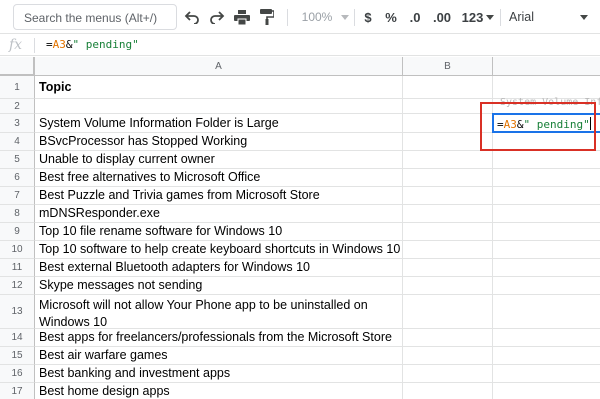 Image resolution: width=600 pixels, height=399 pixels. I want to click on cell-a: Topic, so click(219, 87).